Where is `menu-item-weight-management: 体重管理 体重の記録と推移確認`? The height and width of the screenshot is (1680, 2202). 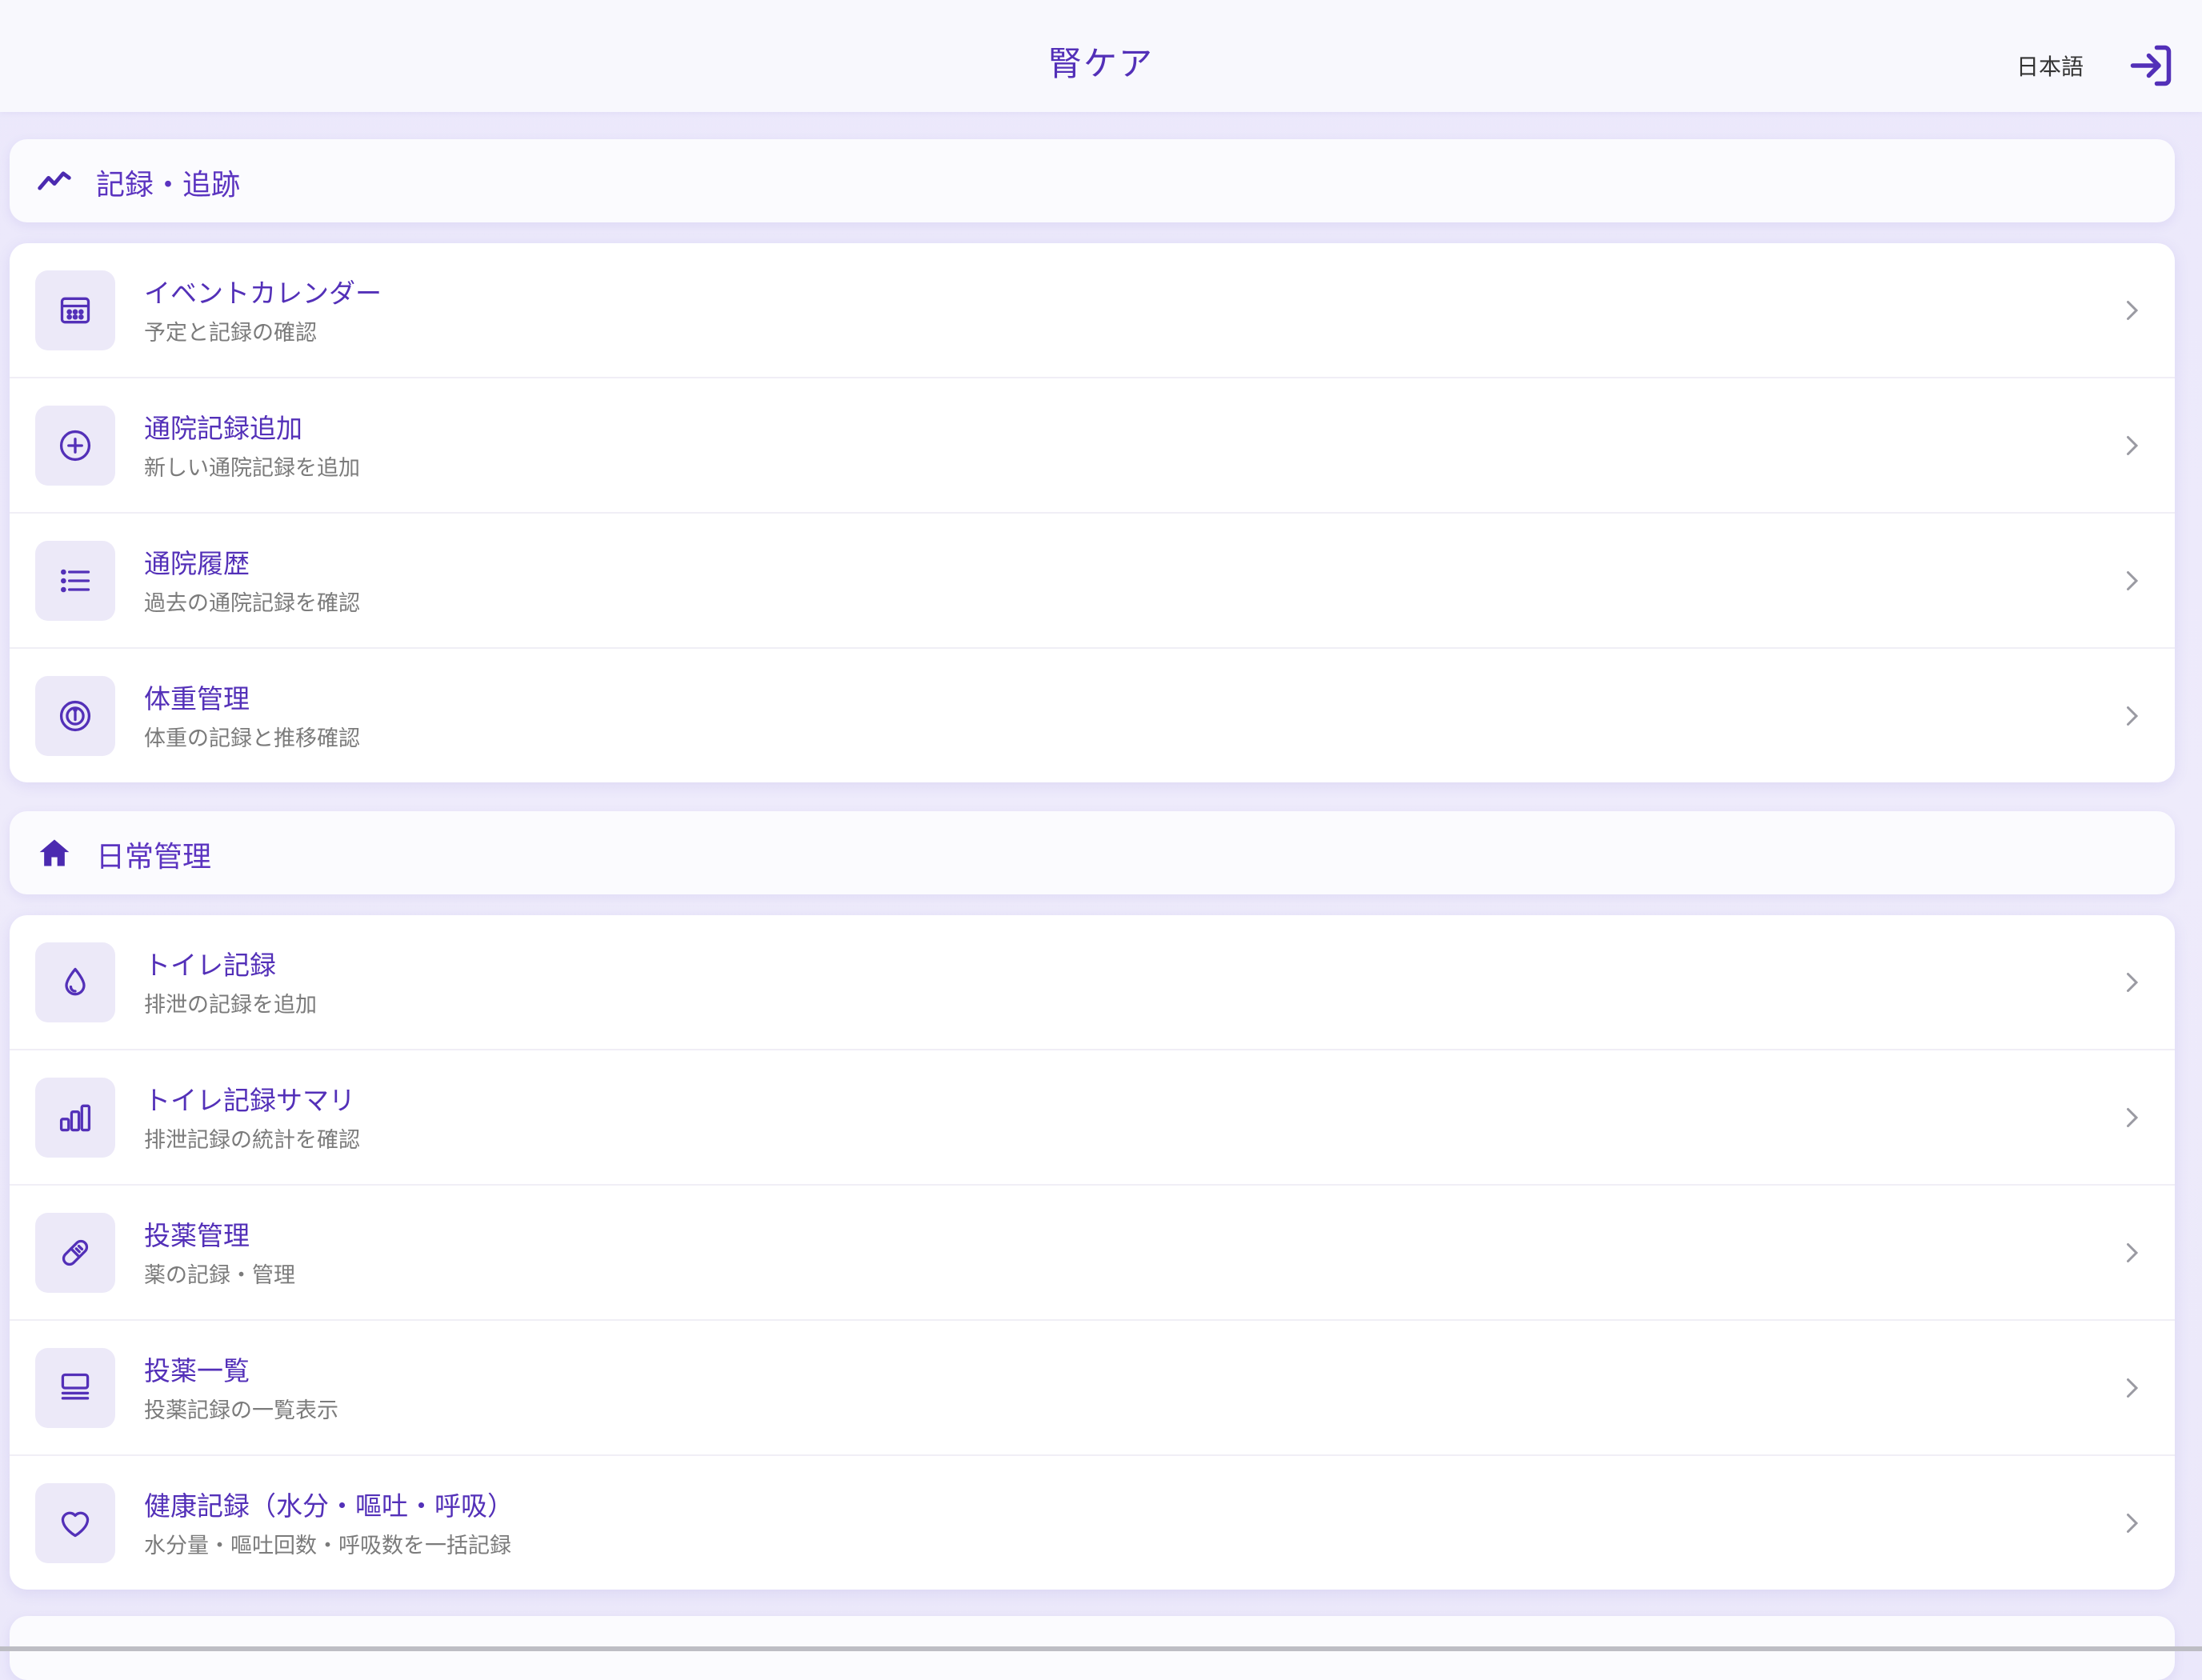
menu-item-weight-management: 体重管理 体重の記録と推移確認 is located at coordinates (1092, 715).